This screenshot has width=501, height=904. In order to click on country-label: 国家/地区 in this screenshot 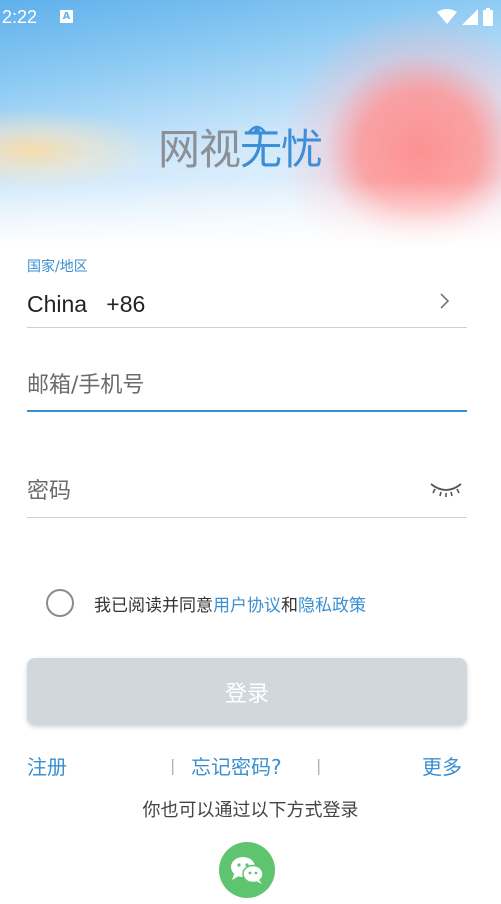, I will do `click(57, 267)`.